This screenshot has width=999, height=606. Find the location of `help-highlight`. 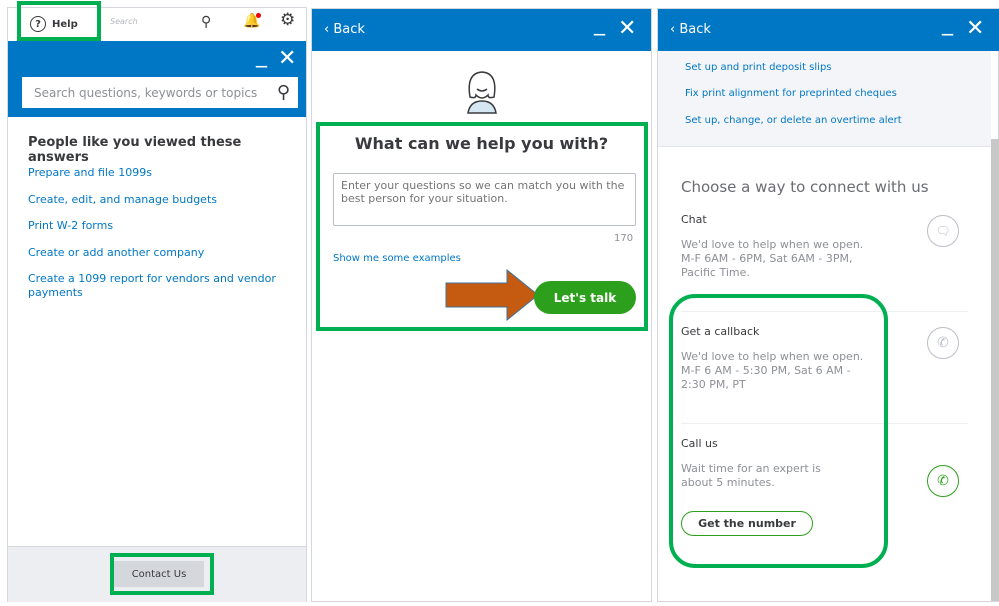

help-highlight is located at coordinates (59, 21).